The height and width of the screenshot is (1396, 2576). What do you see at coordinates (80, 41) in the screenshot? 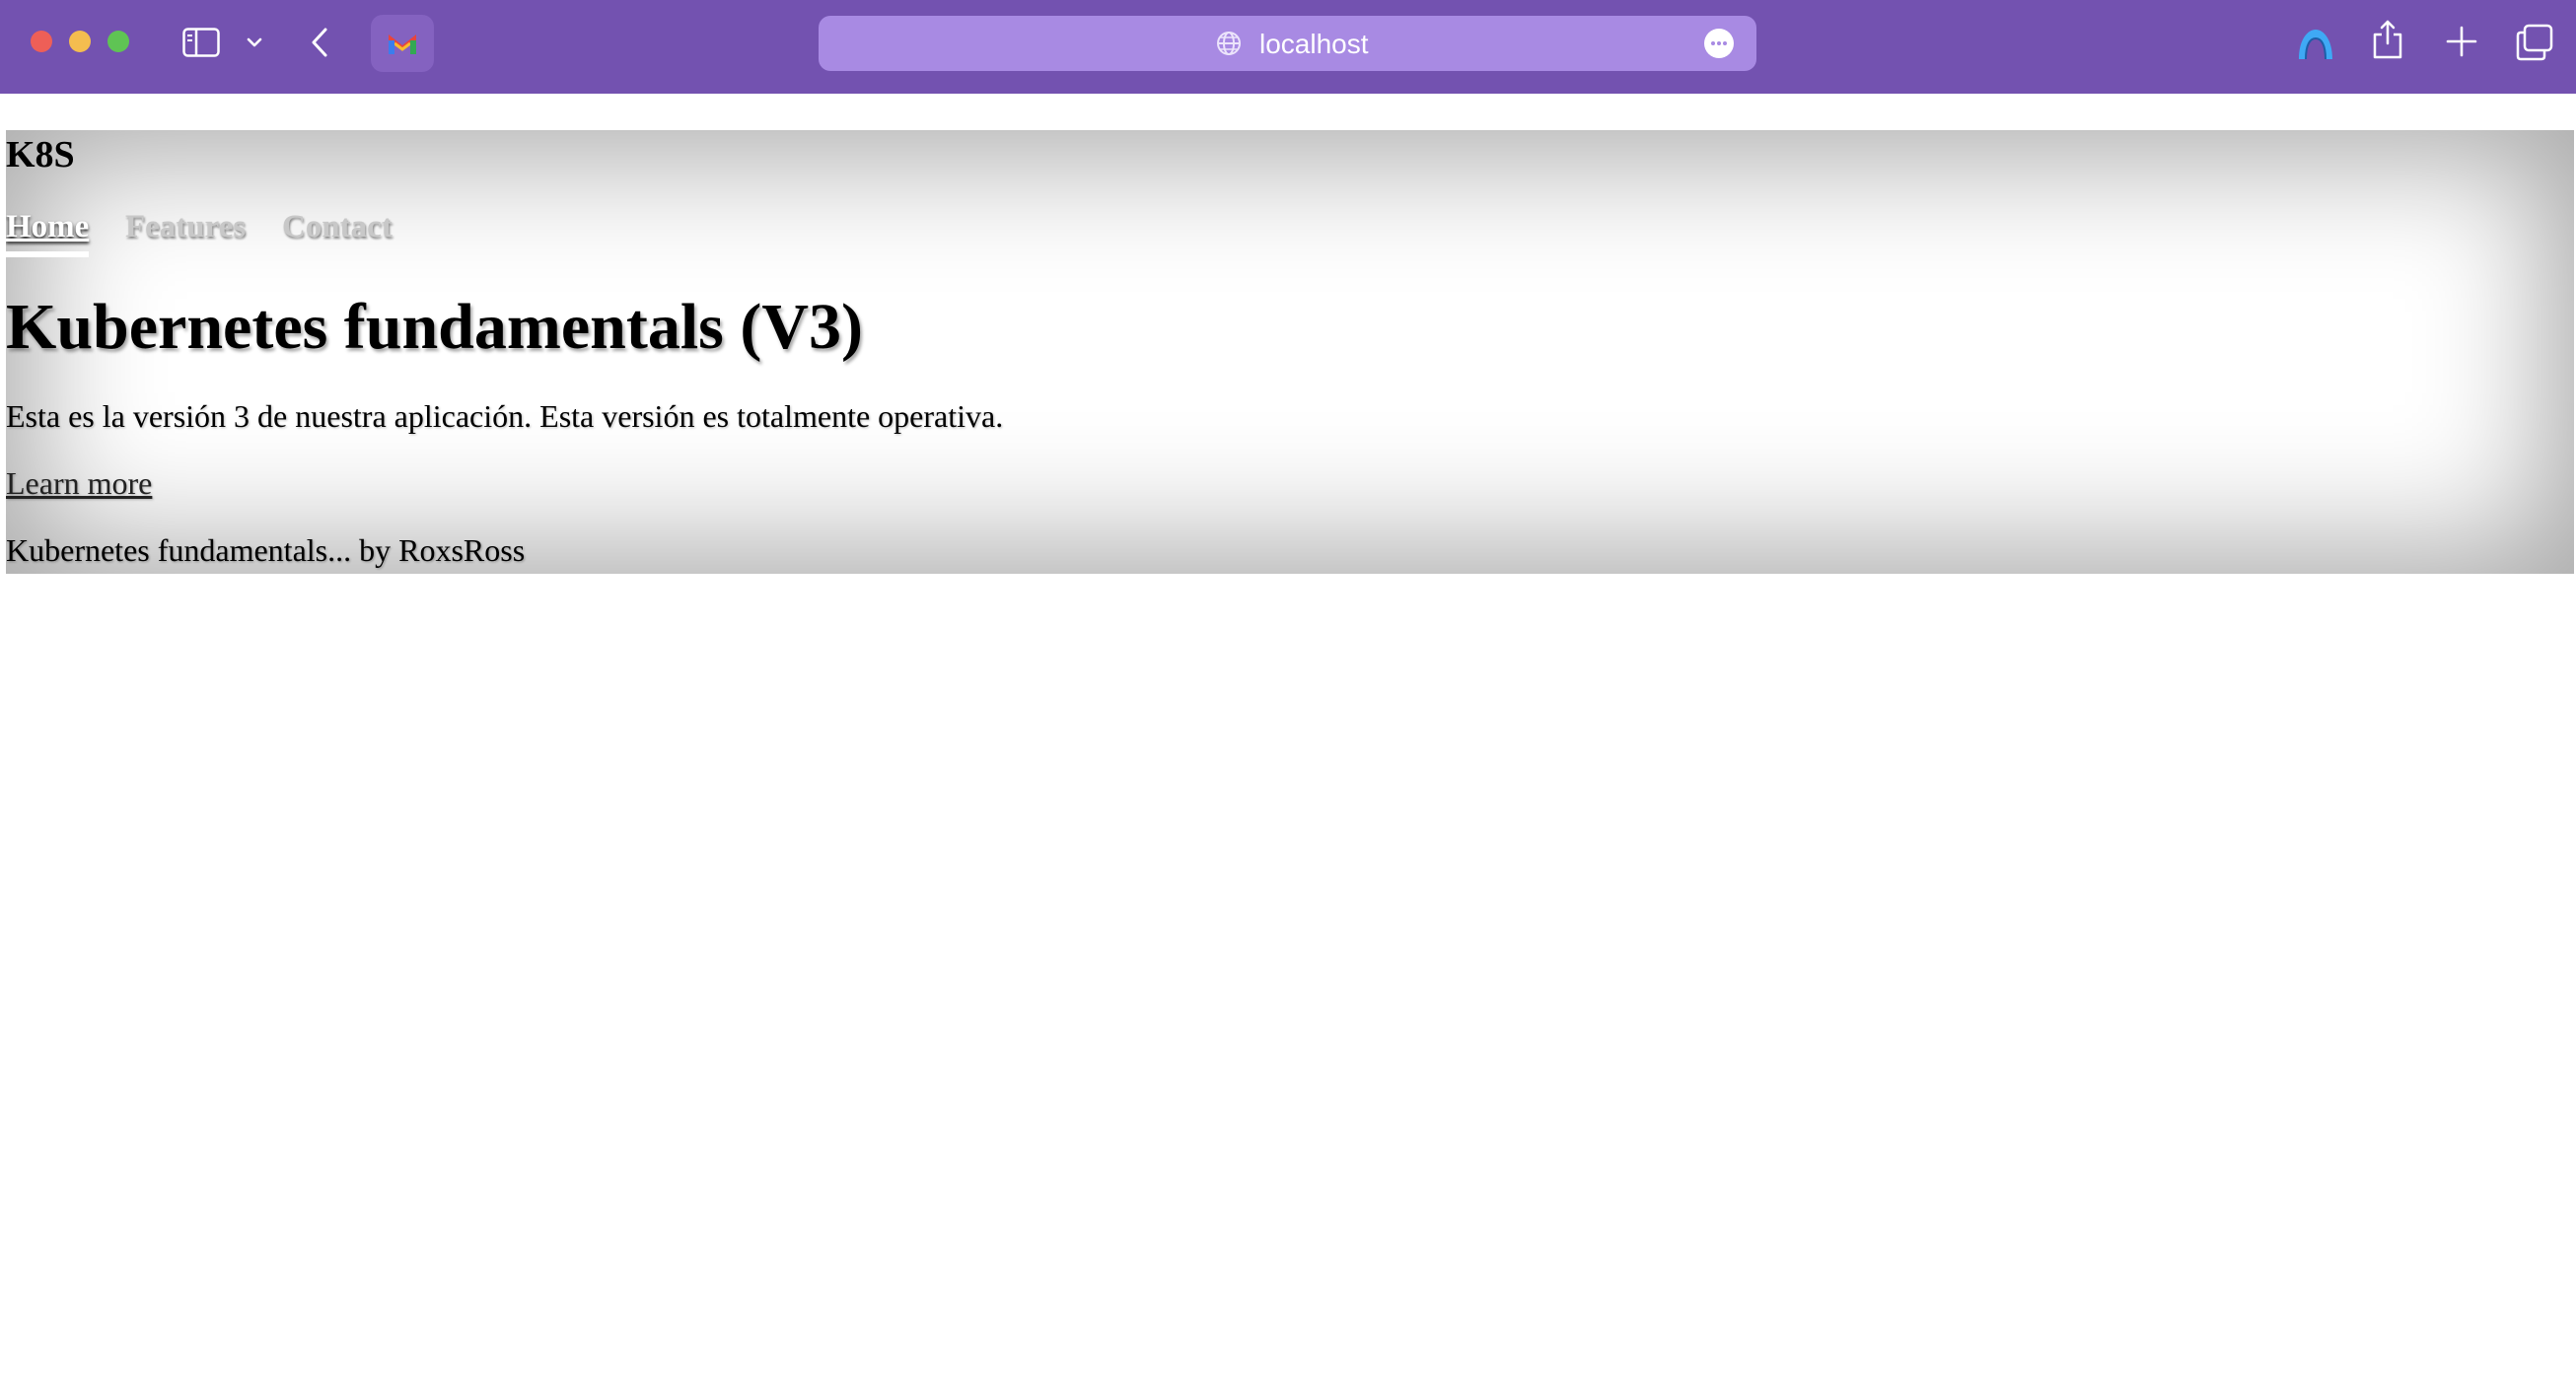
I see `minimize-window-button` at bounding box center [80, 41].